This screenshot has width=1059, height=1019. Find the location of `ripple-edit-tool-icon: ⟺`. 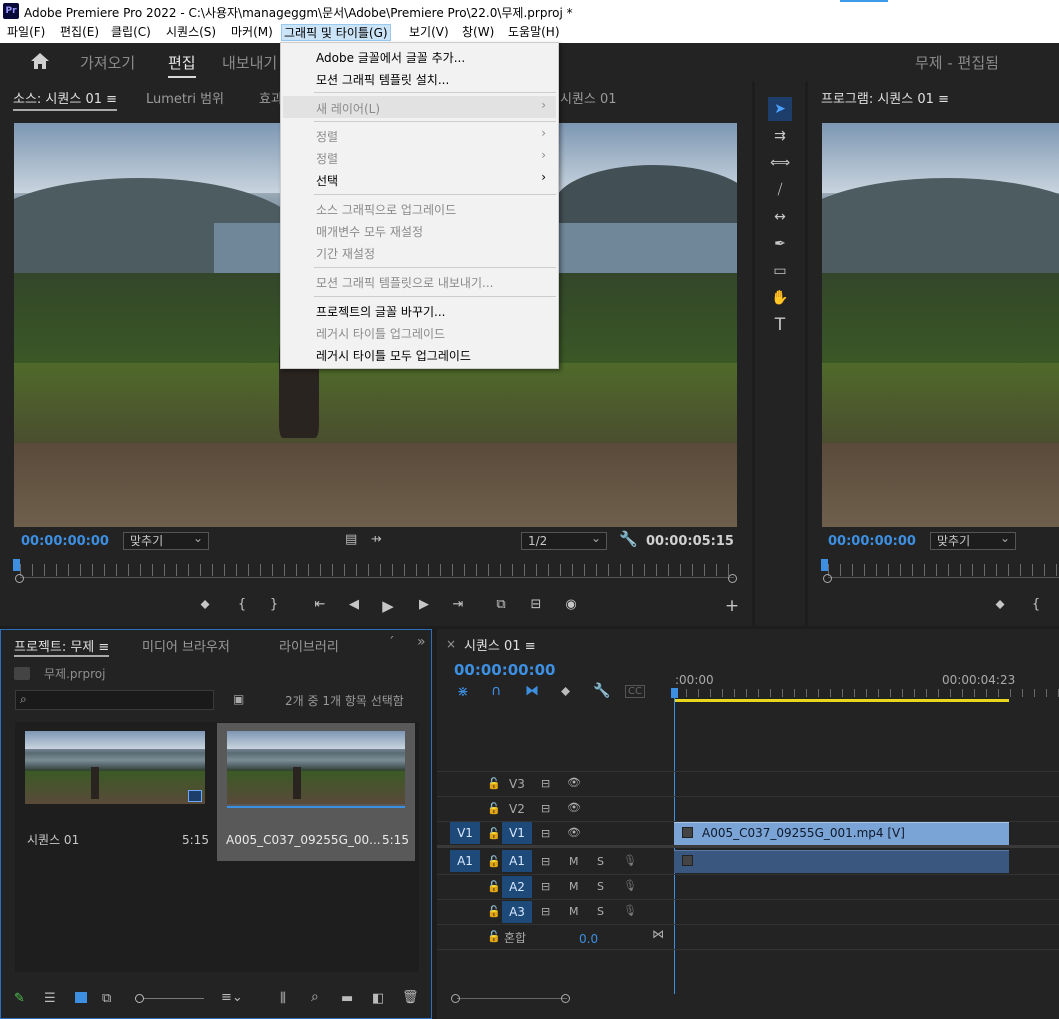

ripple-edit-tool-icon: ⟺ is located at coordinates (780, 163).